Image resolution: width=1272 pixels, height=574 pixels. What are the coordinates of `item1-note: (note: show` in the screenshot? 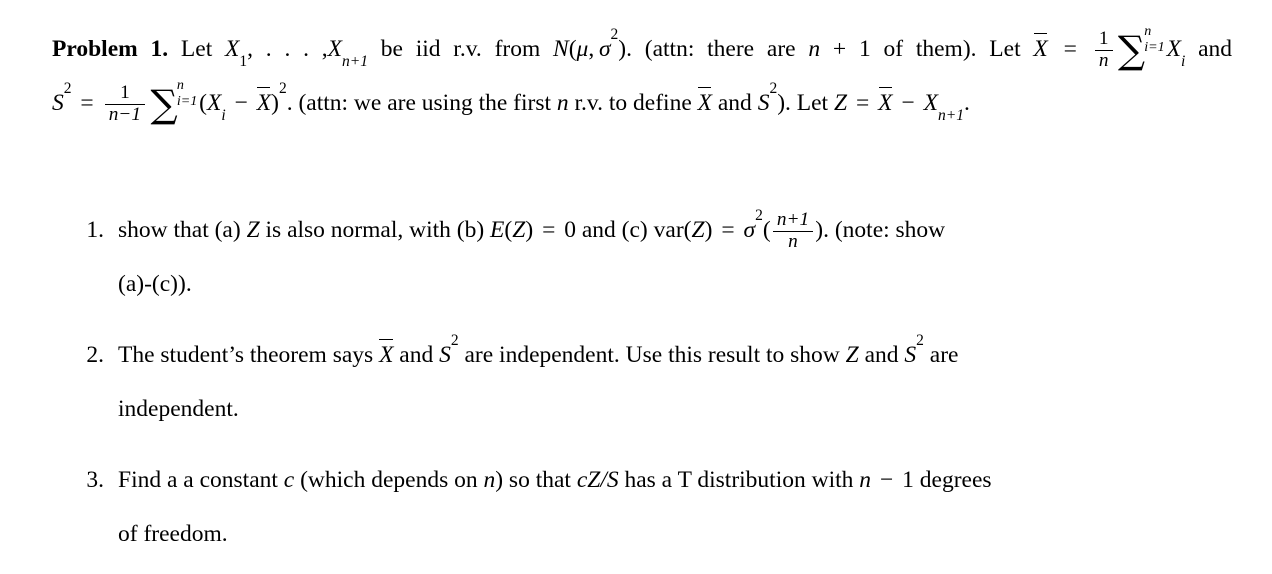 It's located at (890, 230).